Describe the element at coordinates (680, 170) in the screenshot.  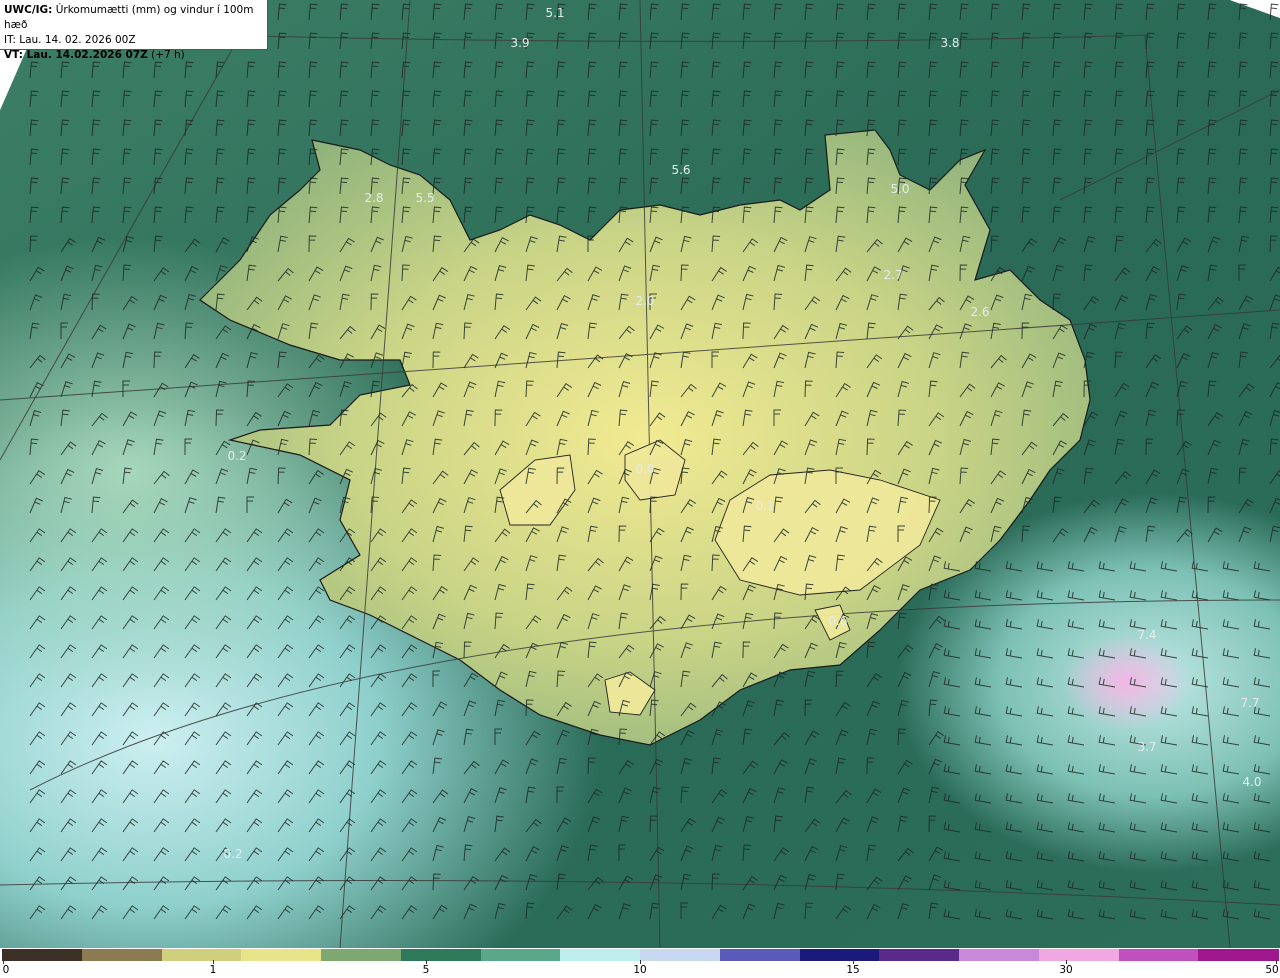
I see `precip-value-label: 5.6` at that location.